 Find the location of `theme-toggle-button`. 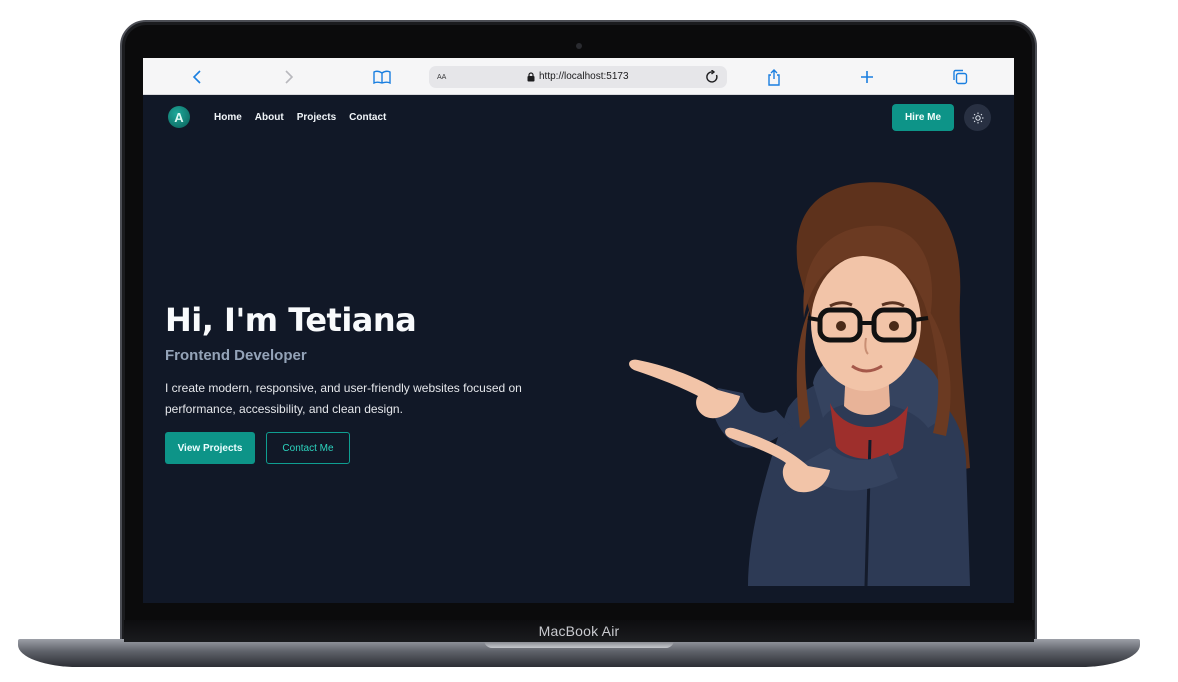

theme-toggle-button is located at coordinates (977, 117).